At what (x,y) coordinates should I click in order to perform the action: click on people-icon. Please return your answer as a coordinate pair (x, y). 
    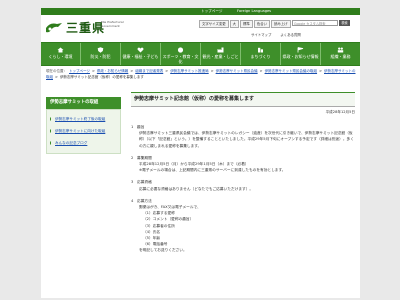
    Looking at the image, I should click on (340, 50).